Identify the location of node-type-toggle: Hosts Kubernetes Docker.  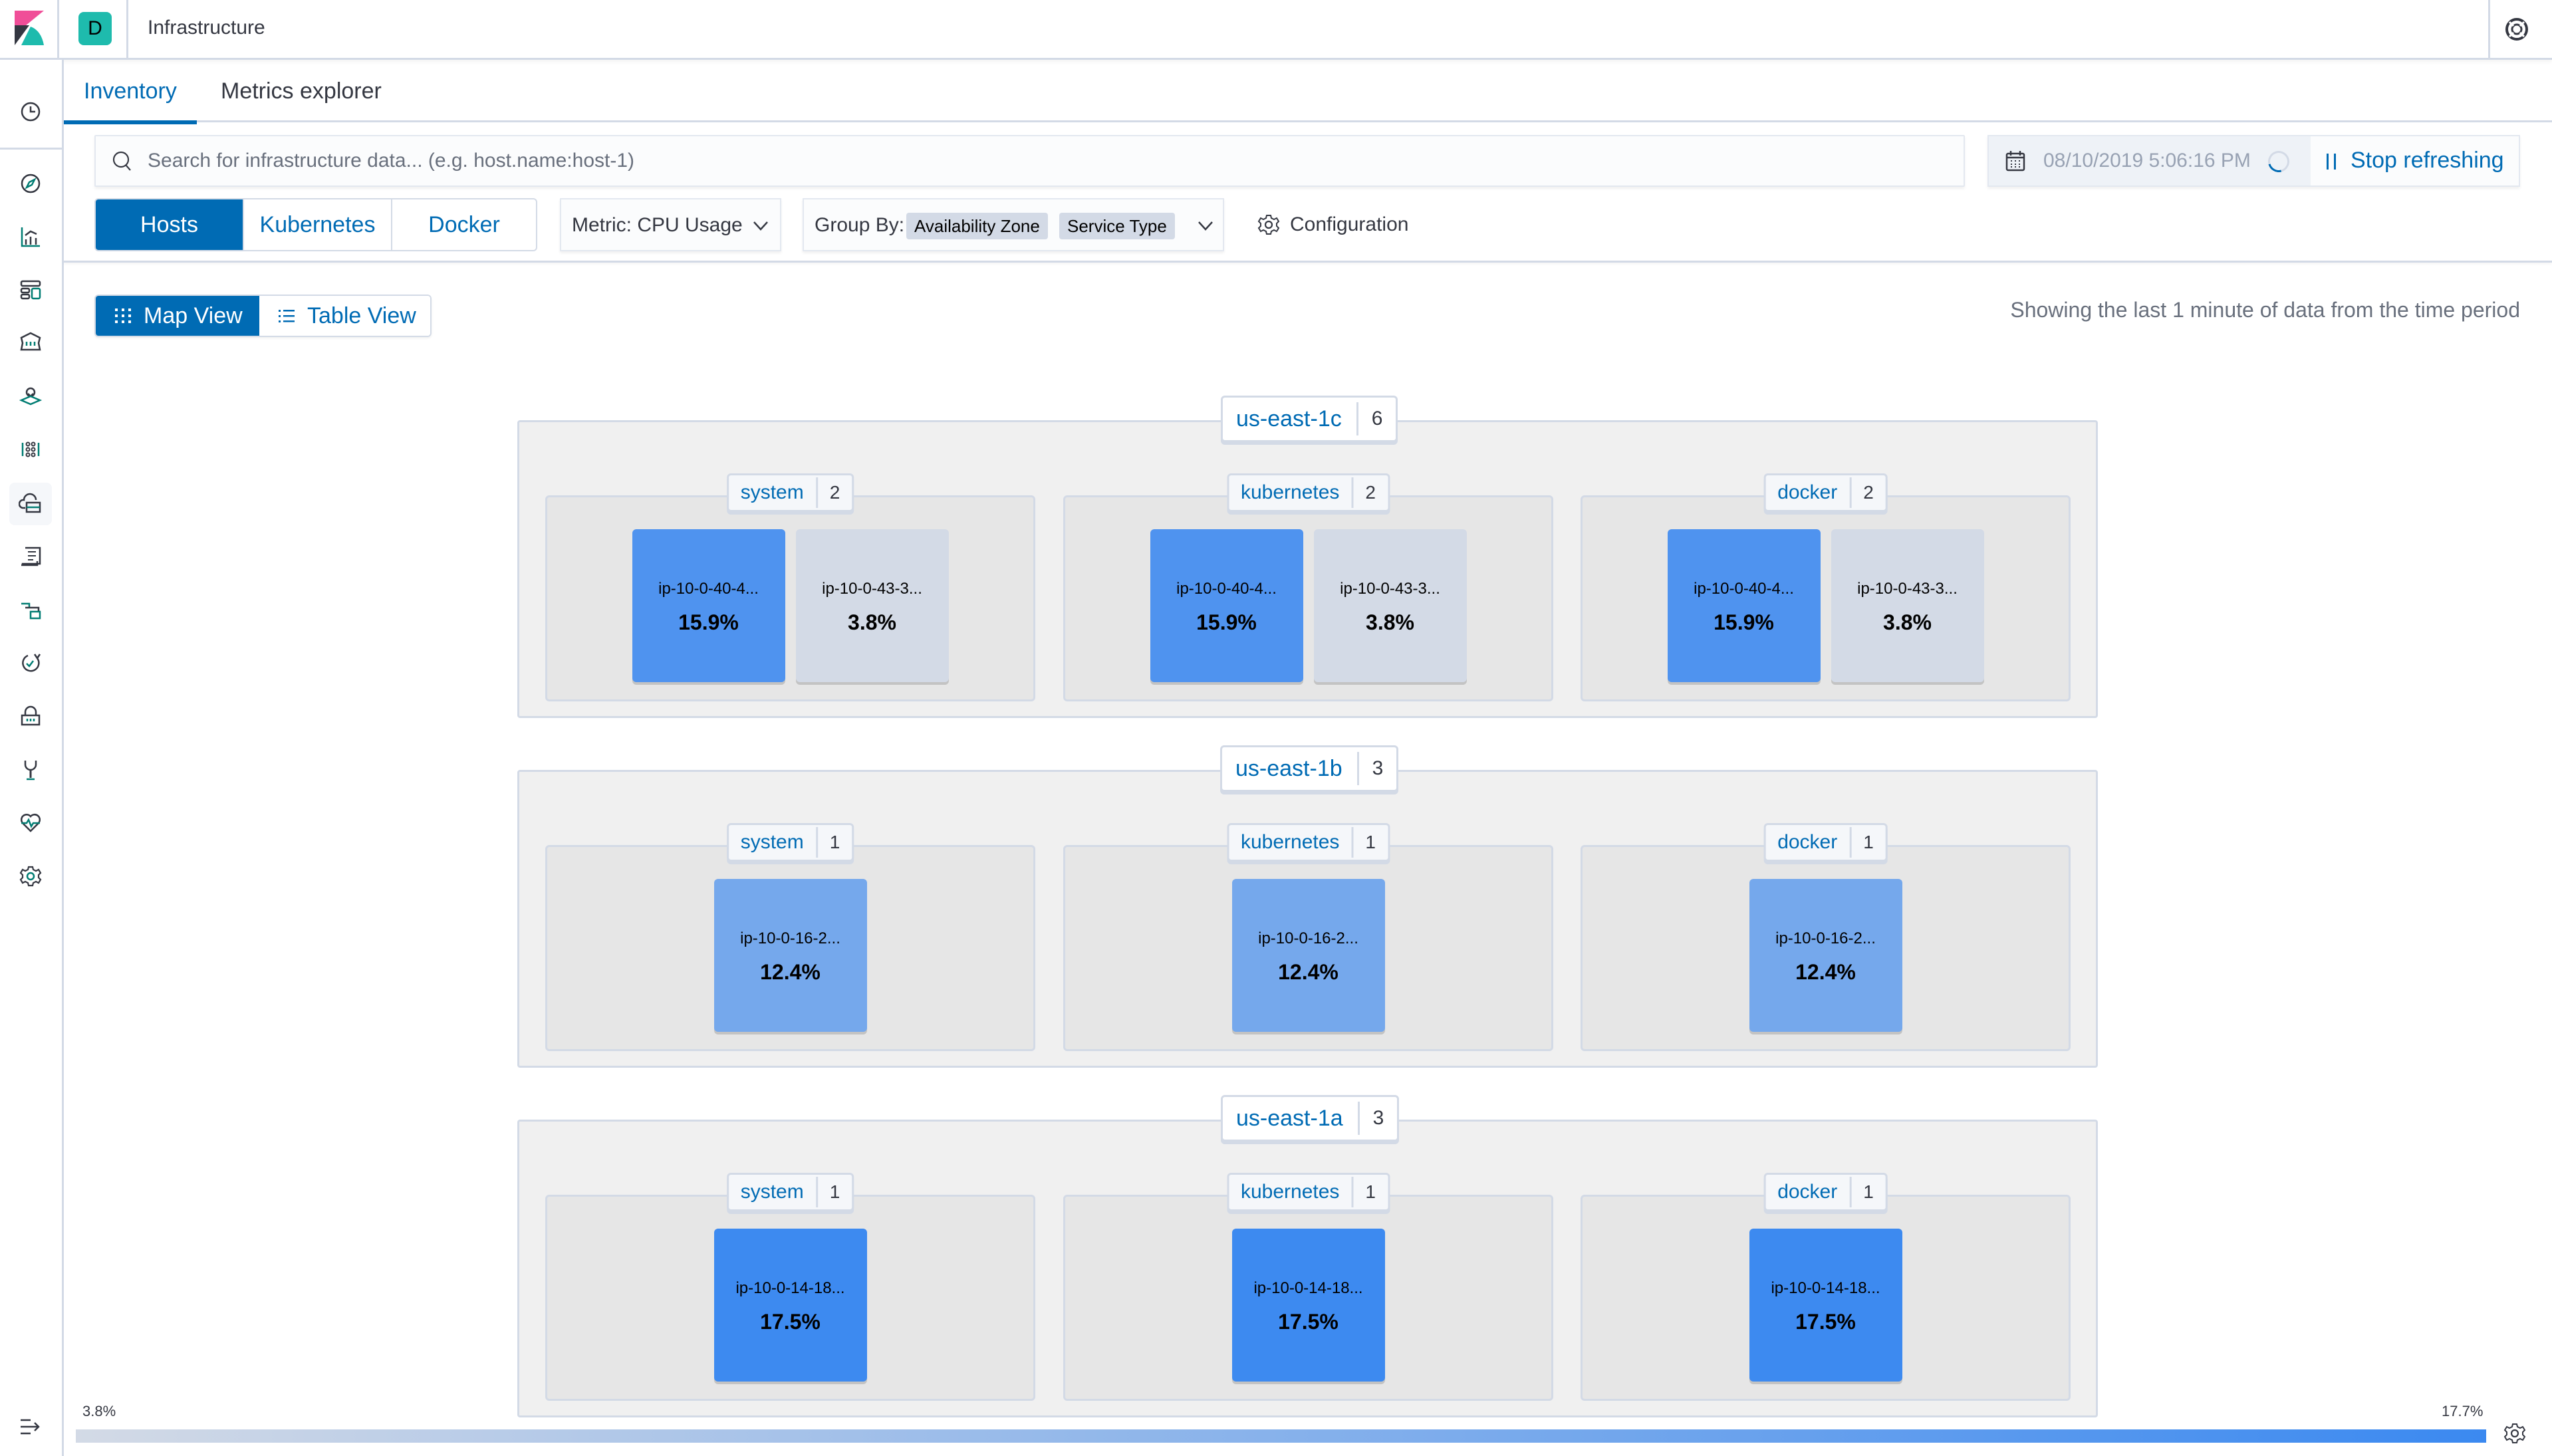
(315, 224).